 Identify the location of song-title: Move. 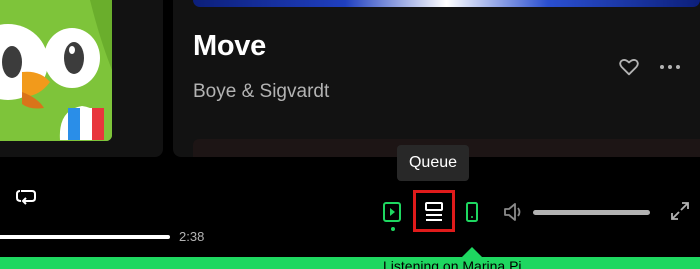
(229, 46).